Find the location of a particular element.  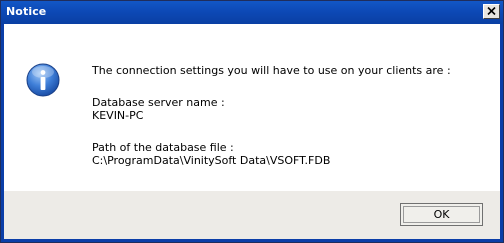

info-icon is located at coordinates (43, 80).